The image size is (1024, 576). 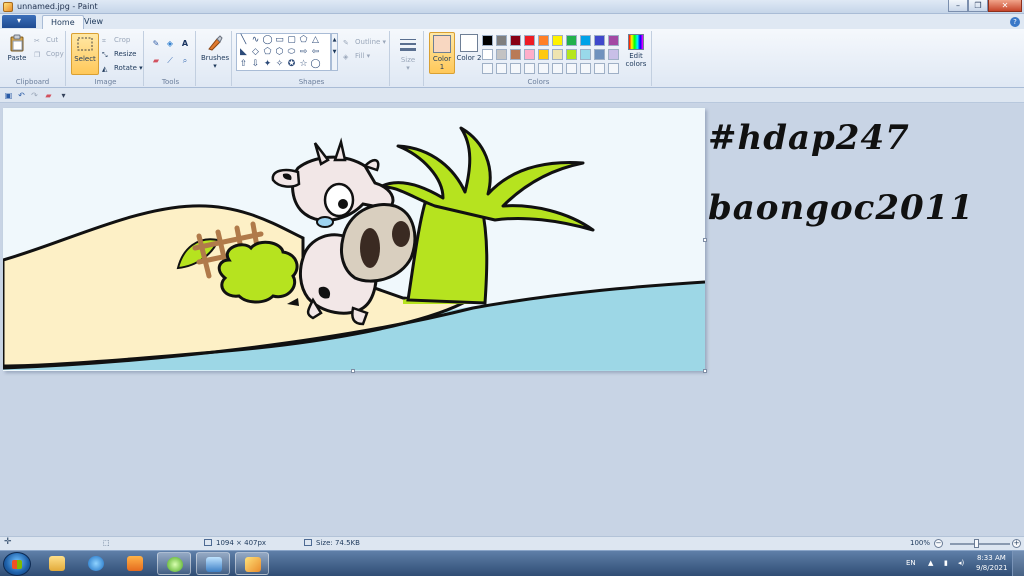 I want to click on canvas-resize-handle-corner, so click(x=705, y=371).